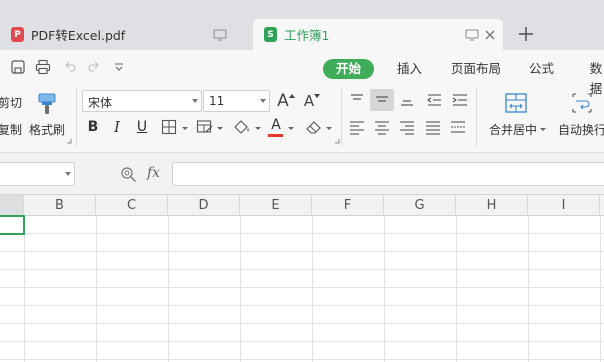  What do you see at coordinates (541, 69) in the screenshot?
I see `menu-tab-formulas: 公式` at bounding box center [541, 69].